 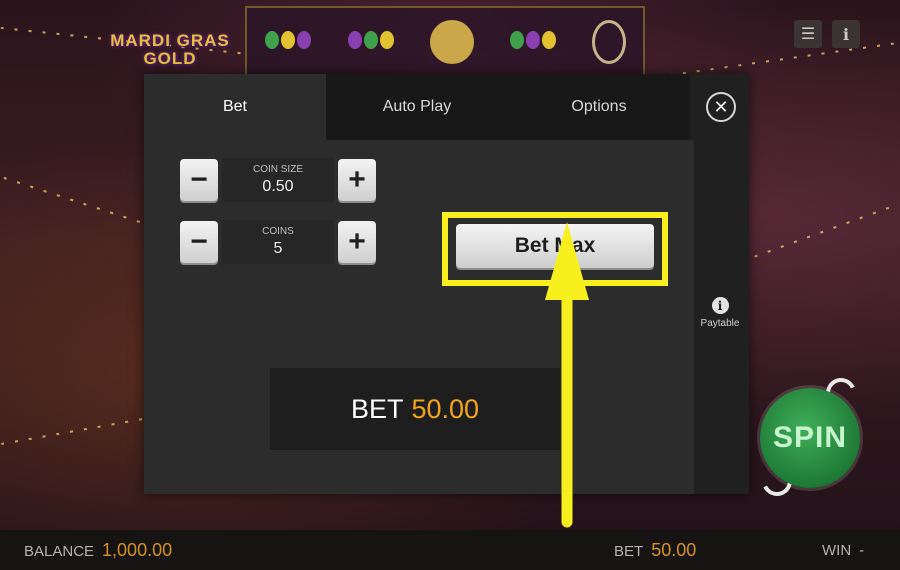 I want to click on coins-display: COINS 5, so click(x=278, y=242).